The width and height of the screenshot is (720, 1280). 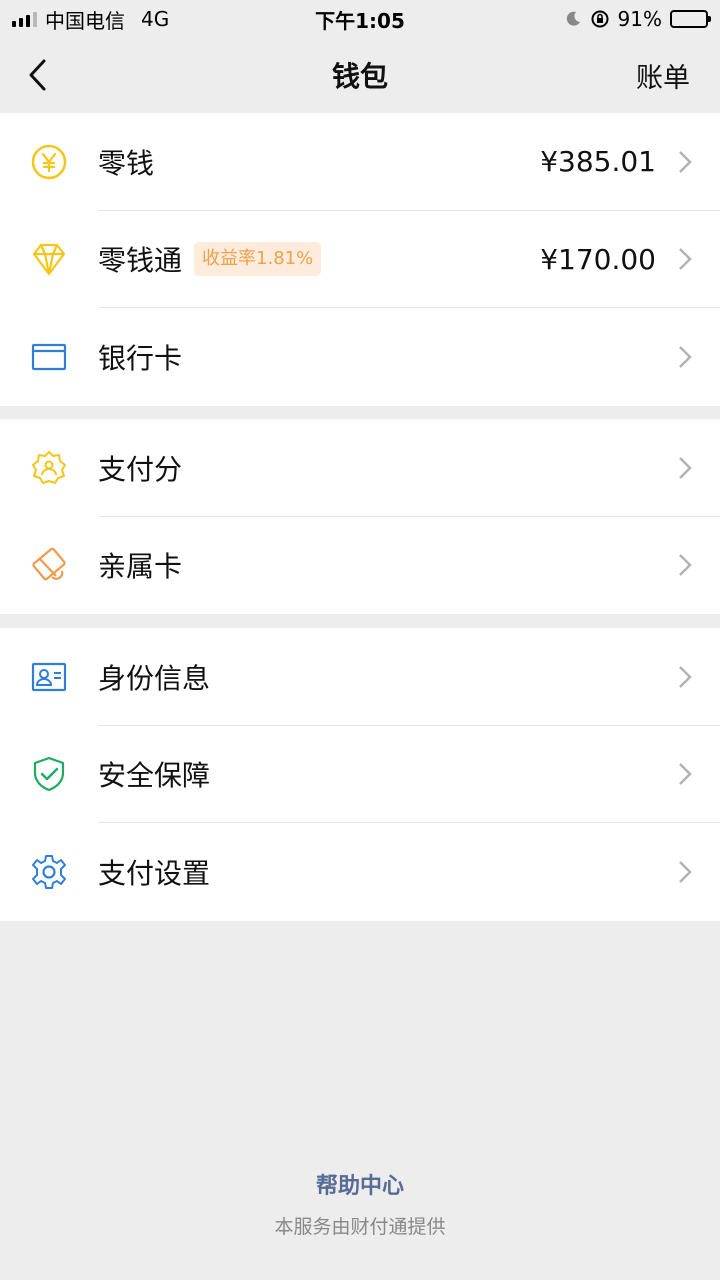 I want to click on row-pay-score-label: 支付分, so click(x=140, y=469).